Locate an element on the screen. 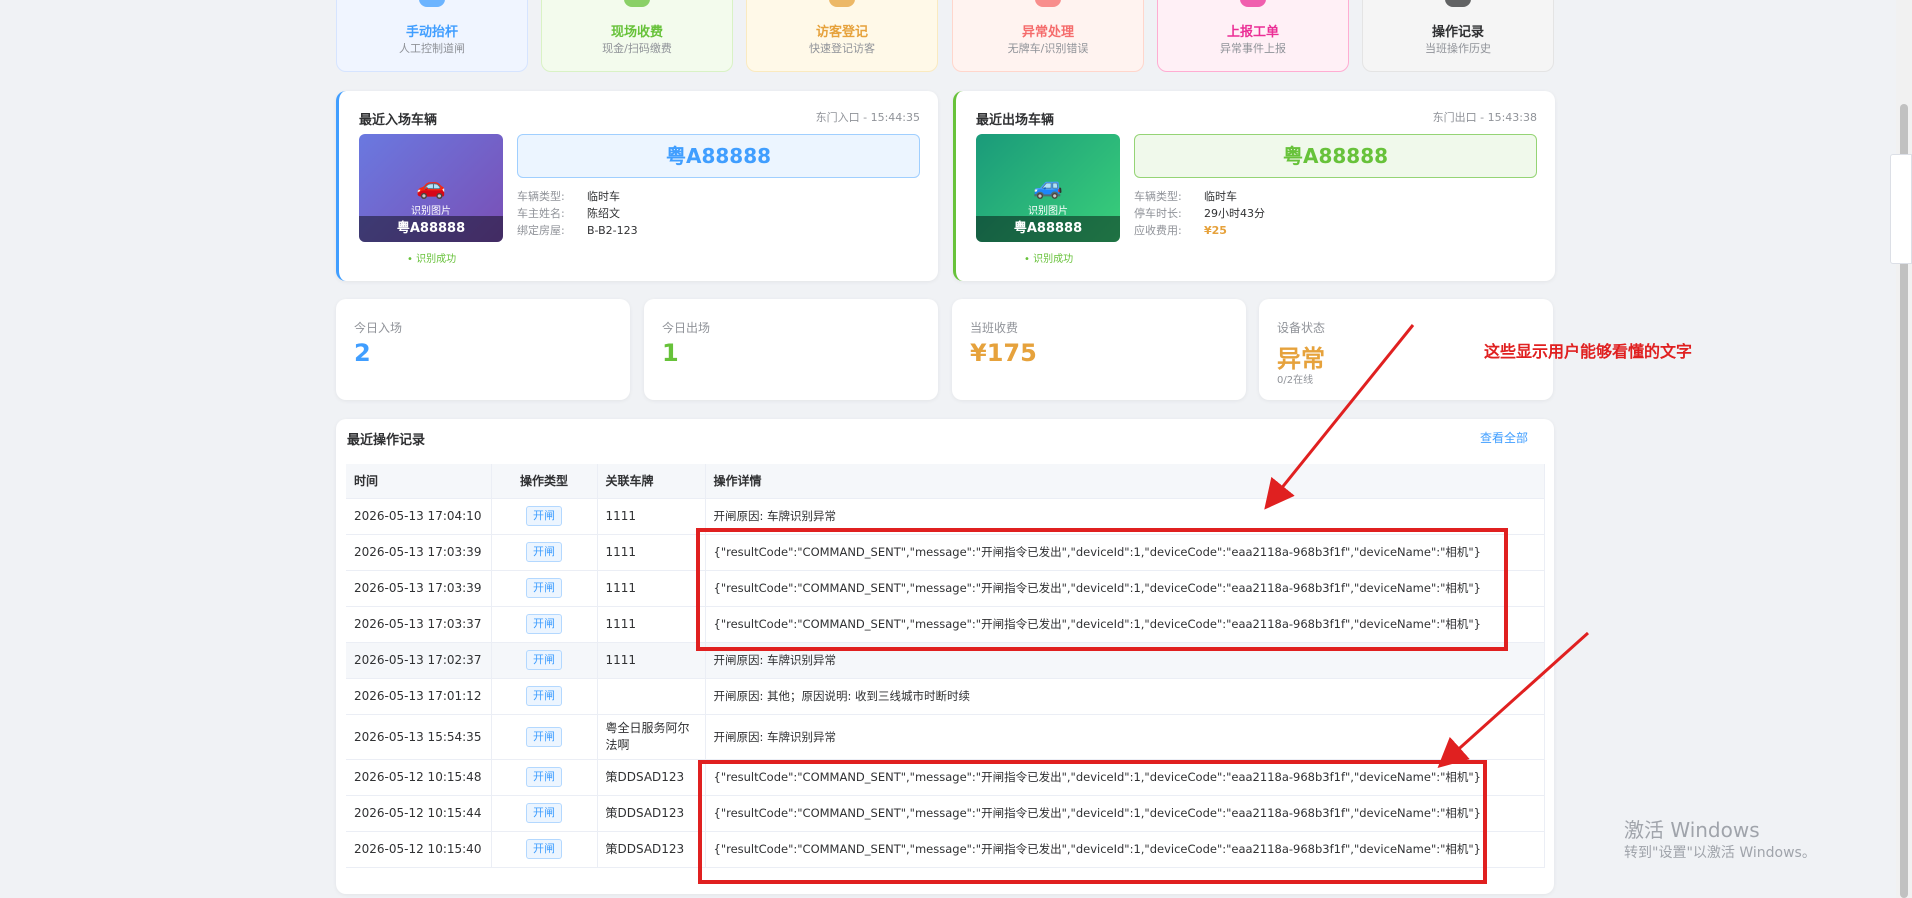 The width and height of the screenshot is (1912, 898). side-mini-panel is located at coordinates (1901, 209).